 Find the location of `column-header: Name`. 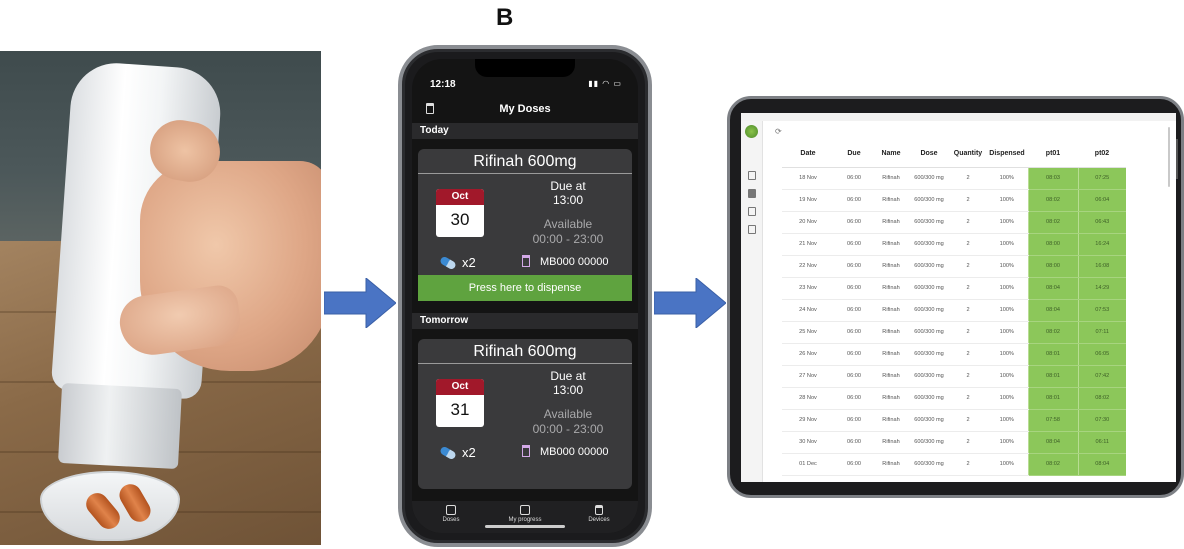

column-header: Name is located at coordinates (891, 154).